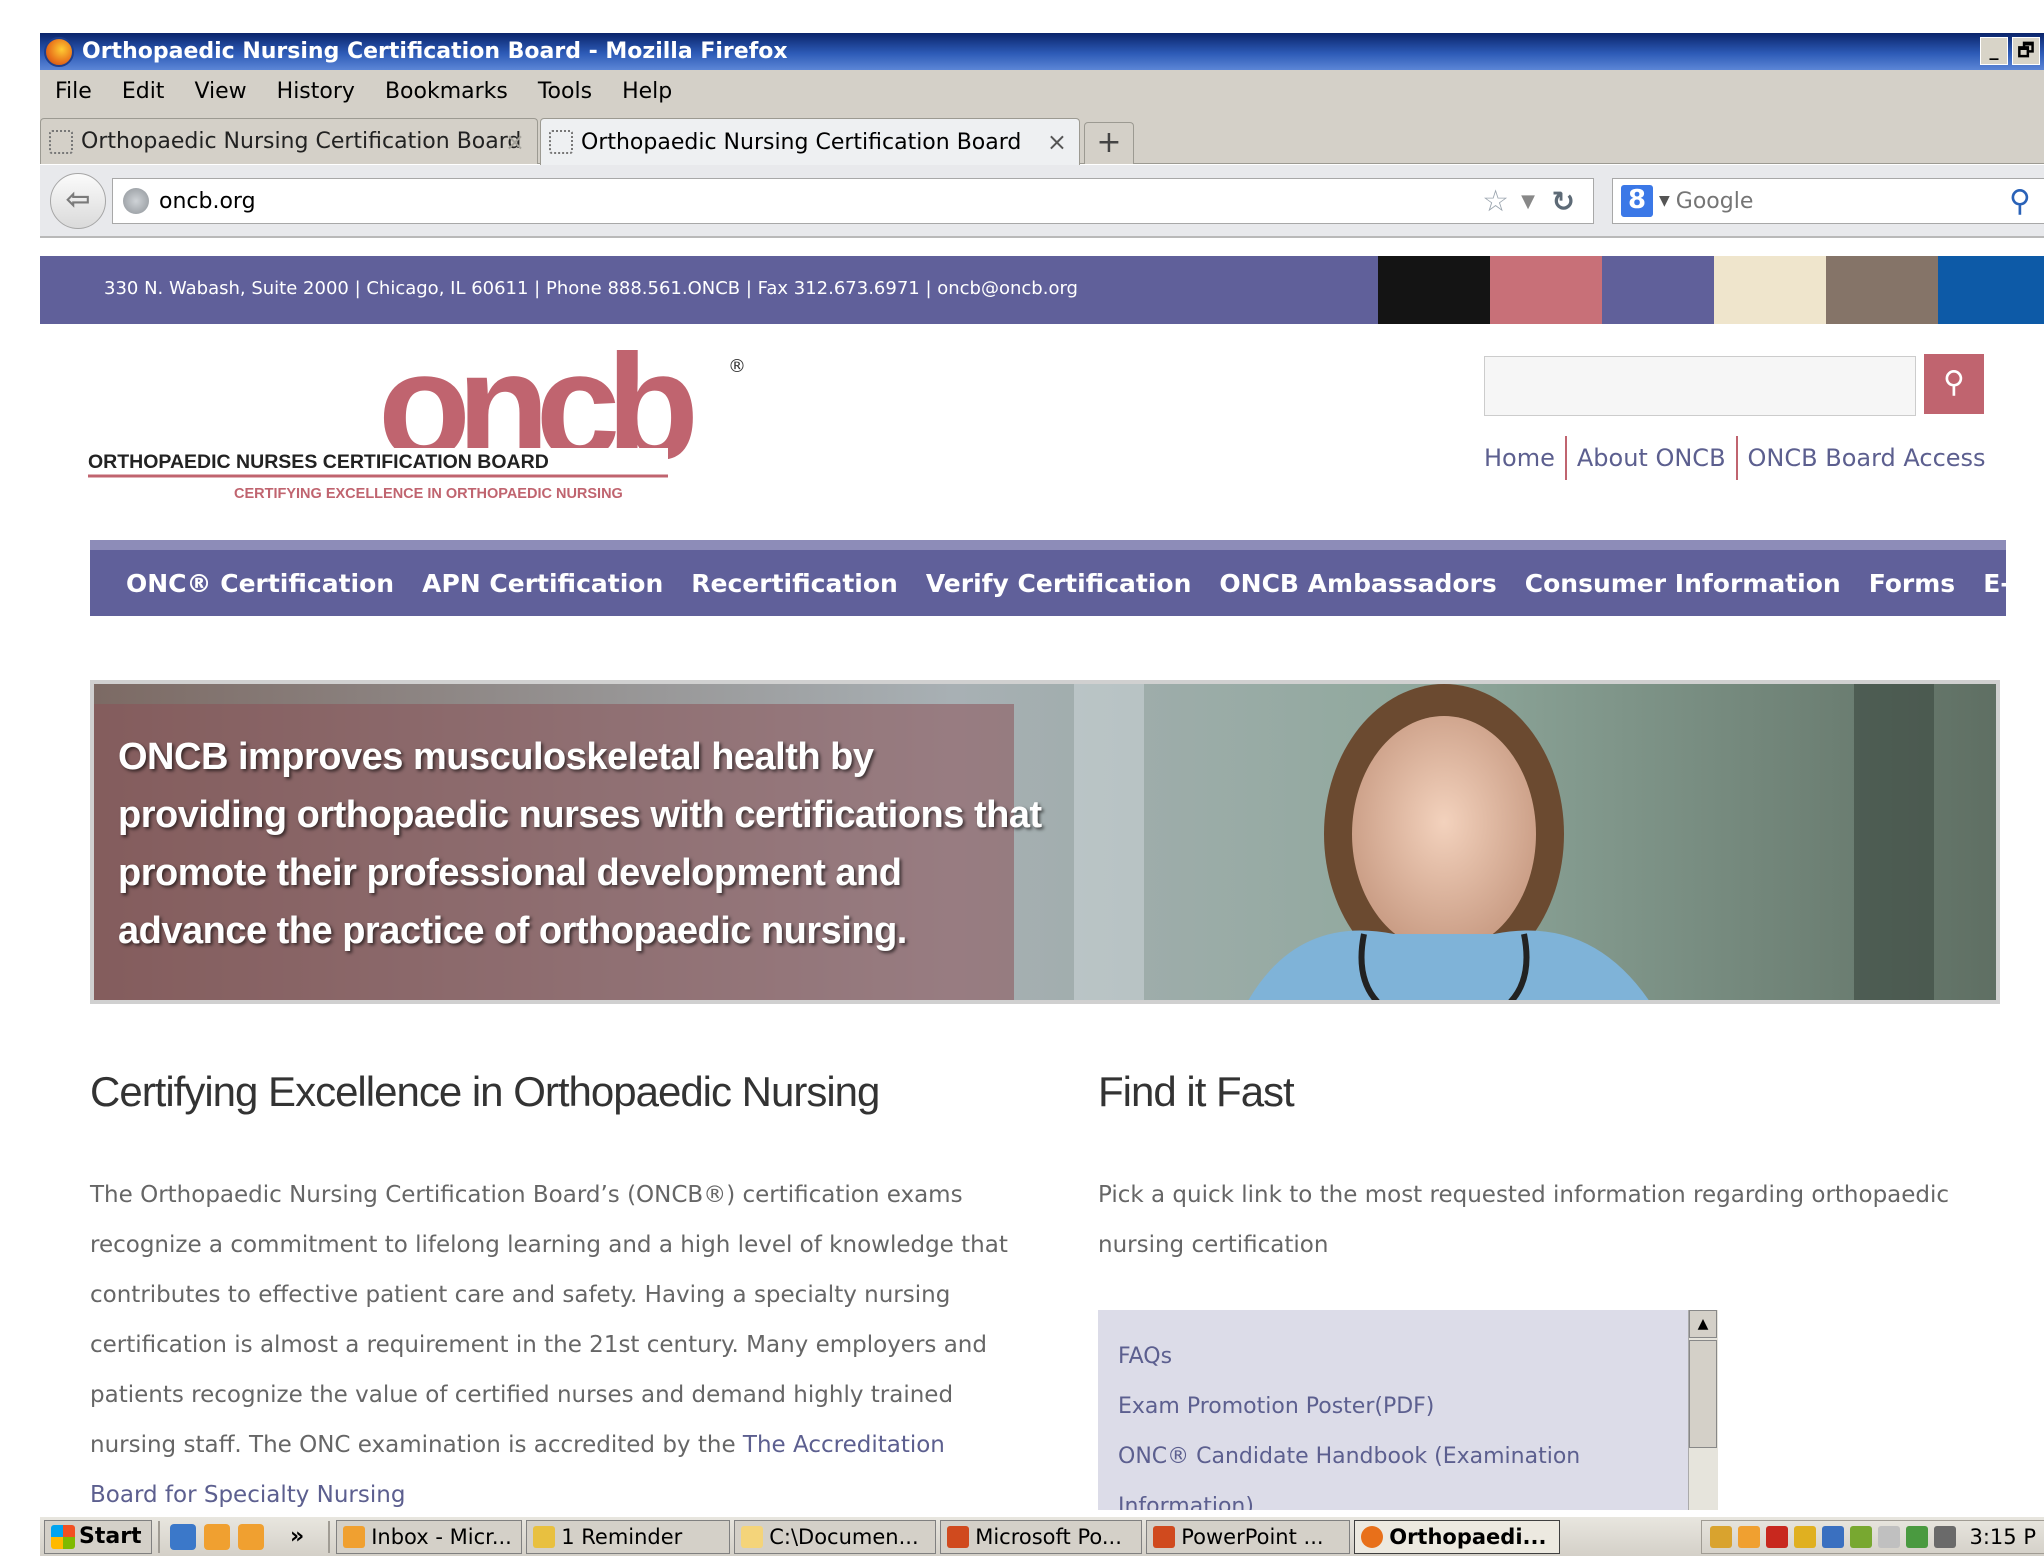  I want to click on nav-consumer-information: Consumer Information, so click(1683, 583).